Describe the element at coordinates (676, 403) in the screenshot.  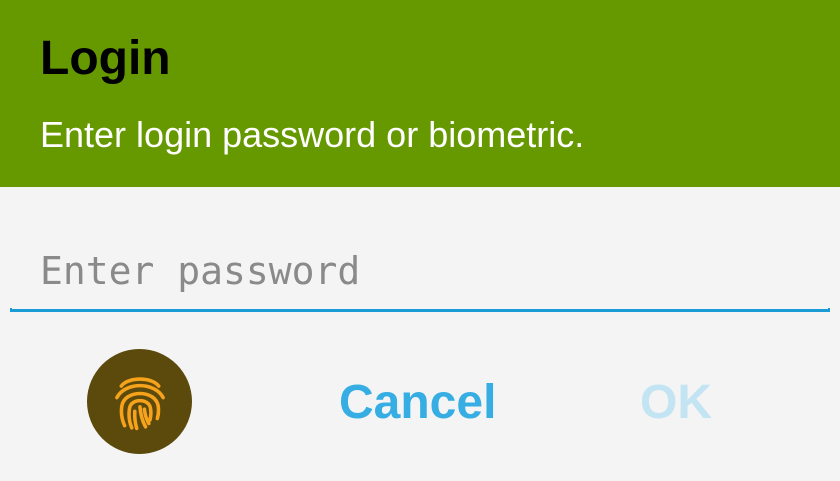
I see `ok-button: OK` at that location.